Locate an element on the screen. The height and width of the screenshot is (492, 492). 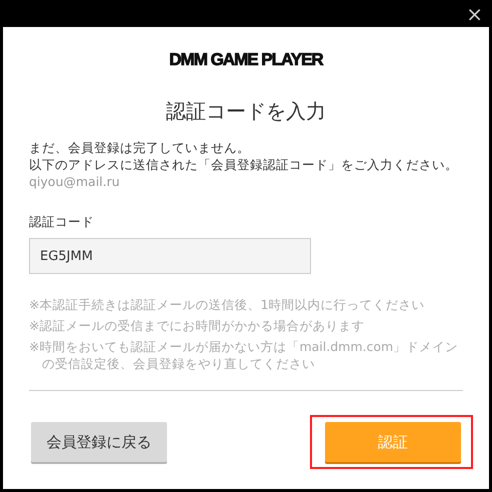
message-text: 以下のアドレスに送信された「会員登録認証コード」をご入力ください。 is located at coordinates (244, 164).